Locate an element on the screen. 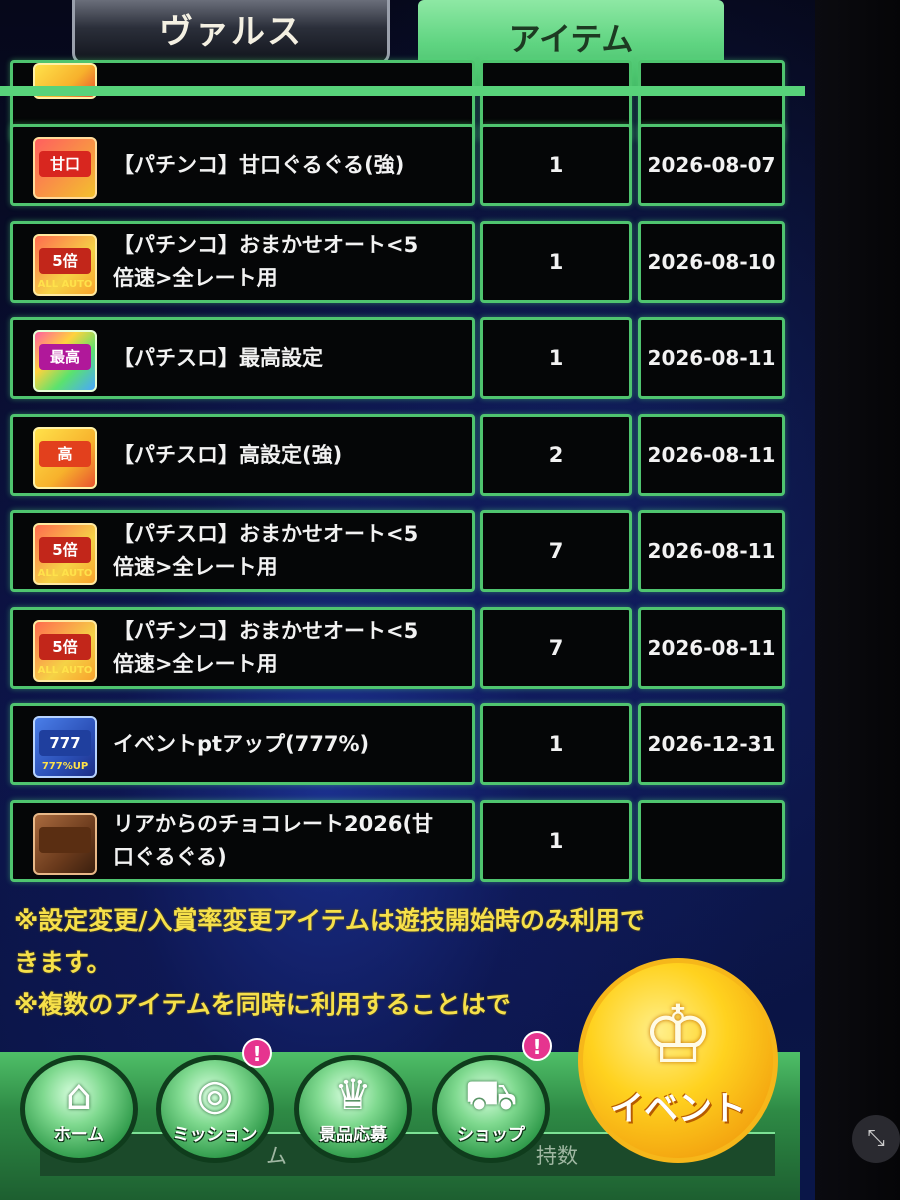  table-row: 777 777%UP イベントptアップ(777%) 1 2026-12-31 is located at coordinates (397, 747).